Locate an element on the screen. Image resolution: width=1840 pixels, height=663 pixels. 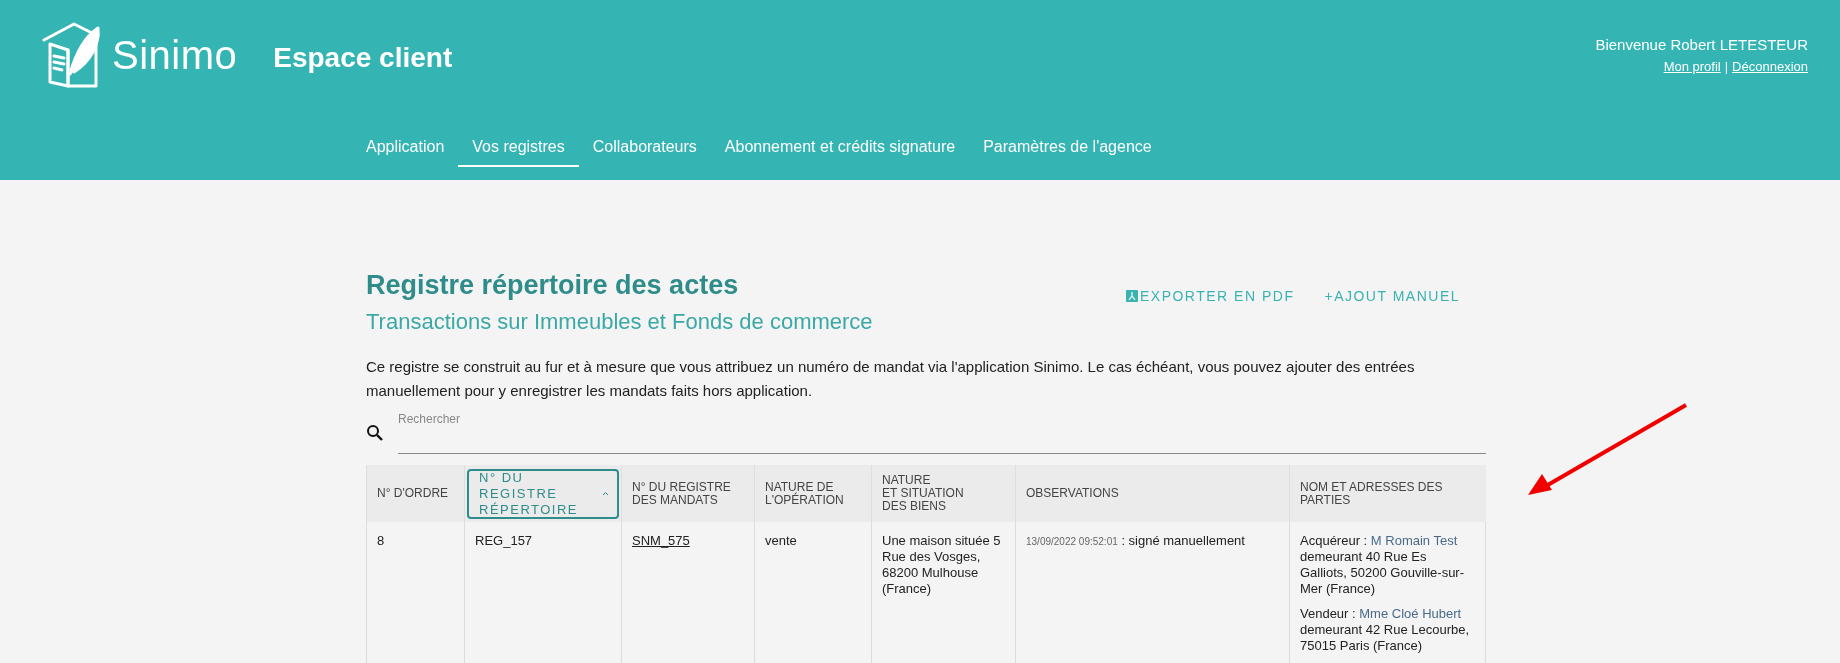
sorted-column-header: N° DU REGISTRE RÉPERTOIRE is located at coordinates (543, 493).